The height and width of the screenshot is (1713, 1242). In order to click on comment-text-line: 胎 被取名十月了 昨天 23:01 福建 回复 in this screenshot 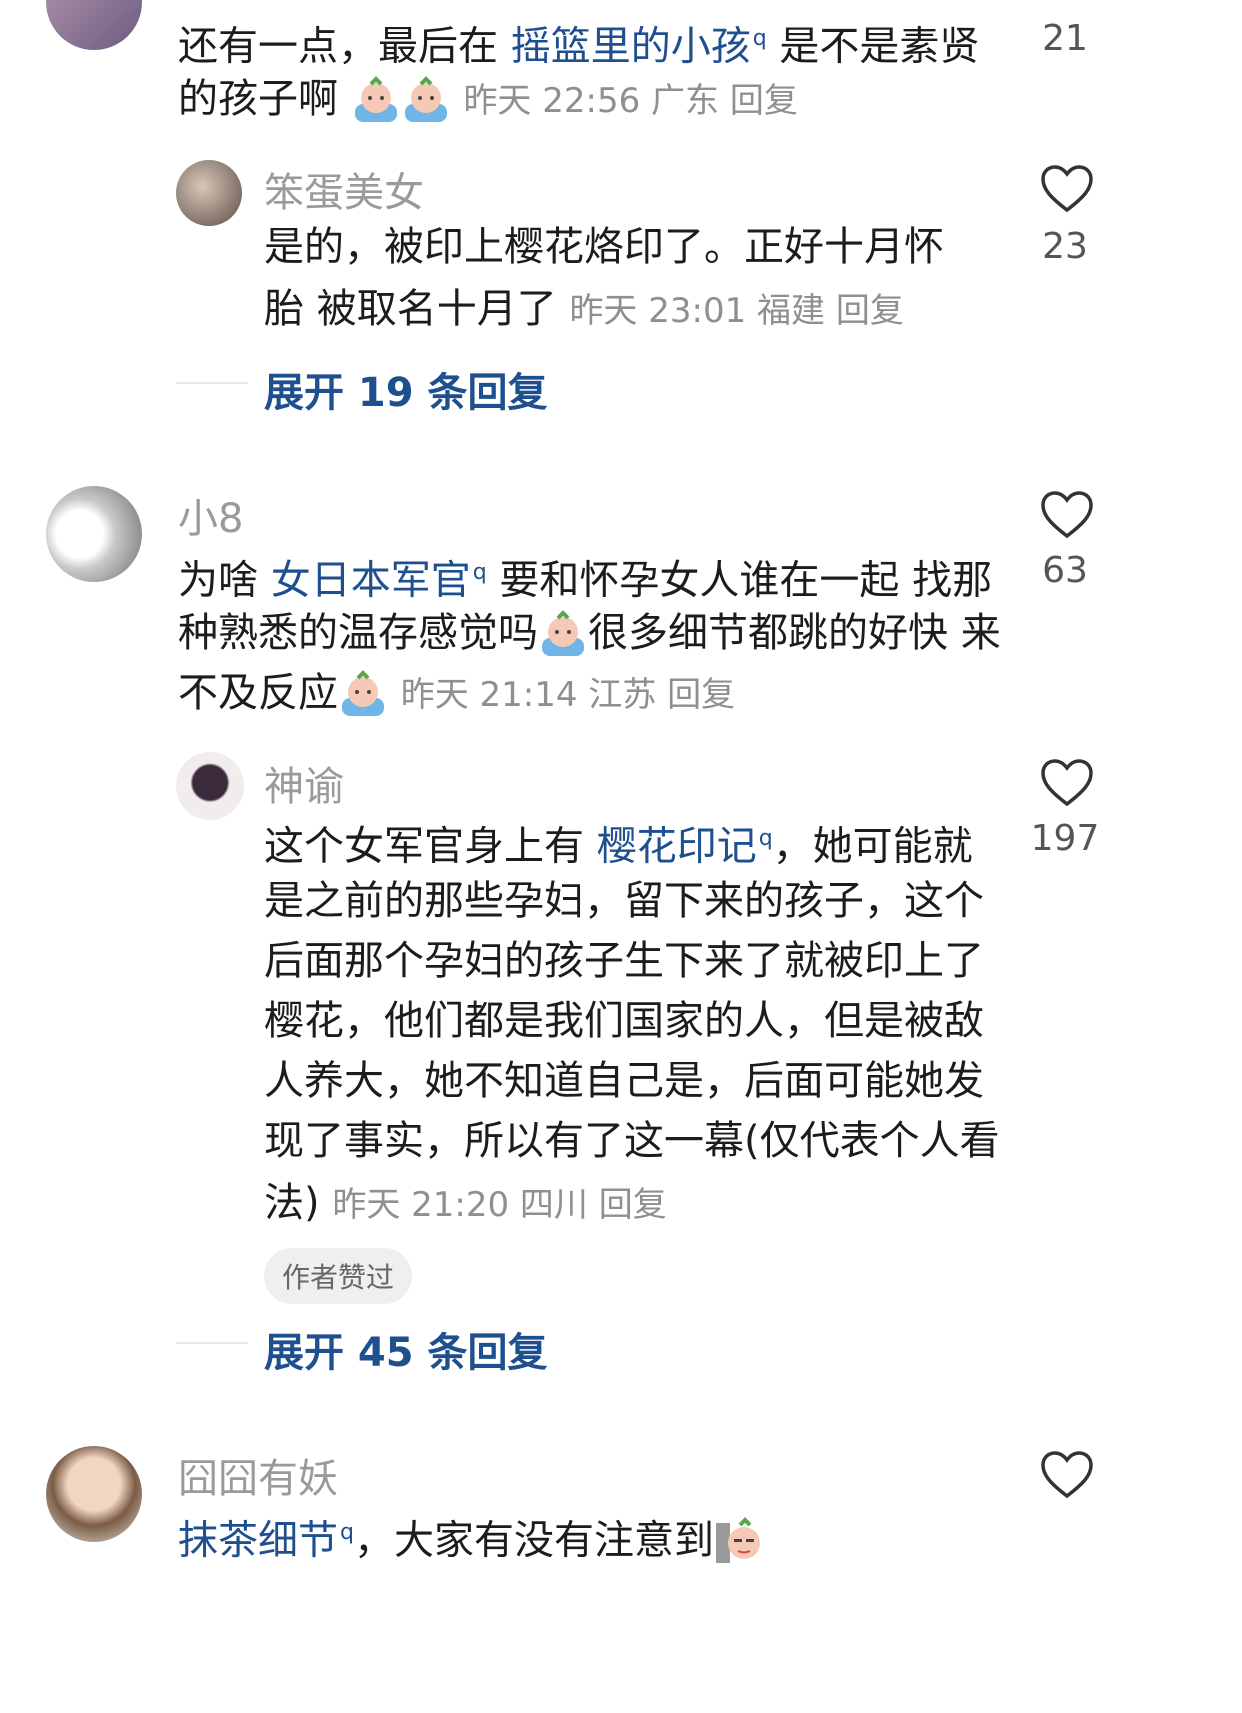, I will do `click(584, 309)`.